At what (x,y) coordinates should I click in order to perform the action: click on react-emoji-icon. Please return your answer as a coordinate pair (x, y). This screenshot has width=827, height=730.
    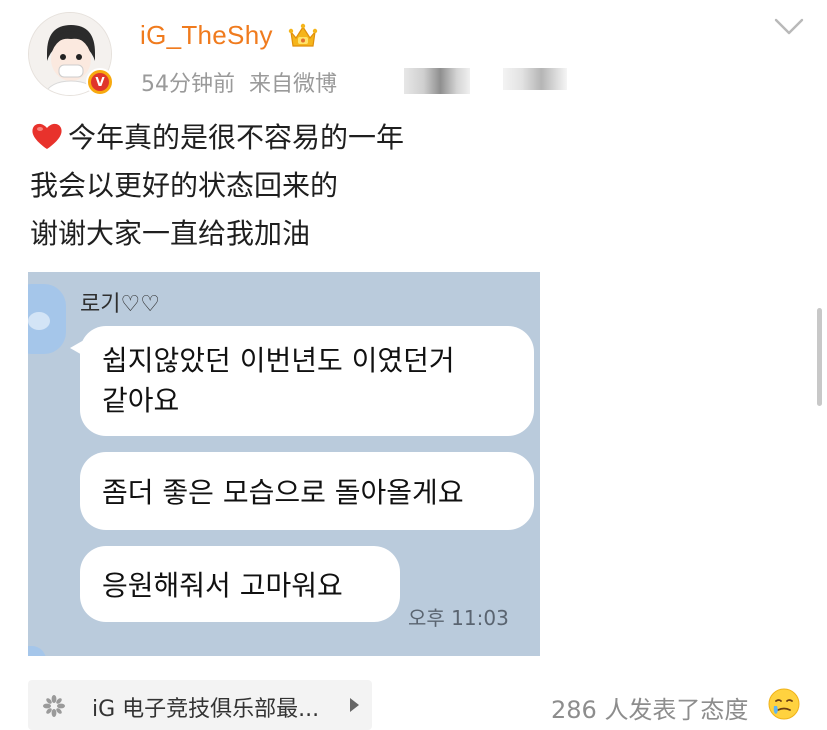
    Looking at the image, I should click on (784, 704).